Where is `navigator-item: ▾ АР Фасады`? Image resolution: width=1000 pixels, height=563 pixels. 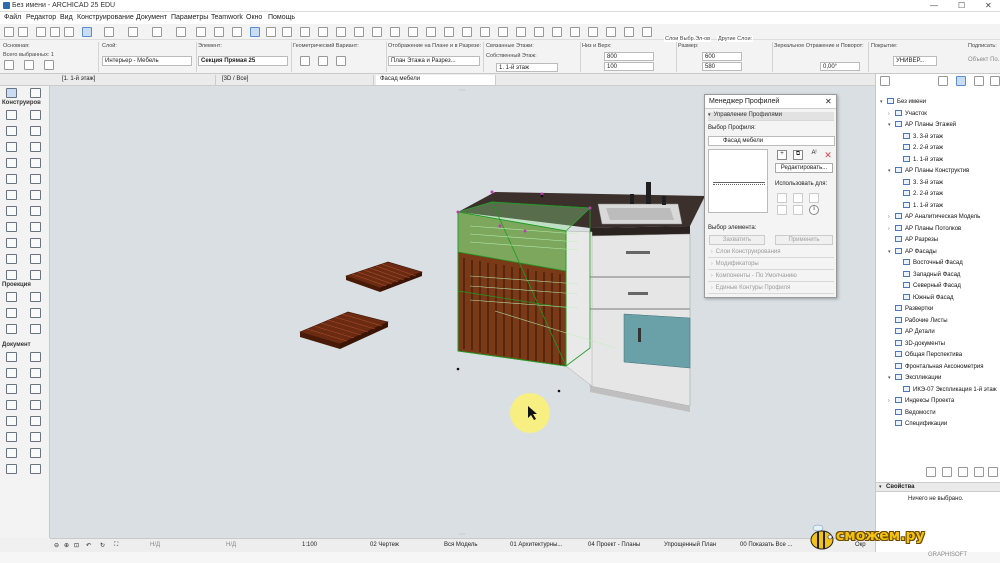
navigator-item: ▾ АР Фасады is located at coordinates (912, 251).